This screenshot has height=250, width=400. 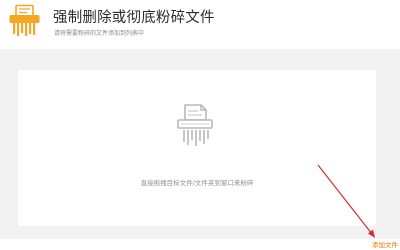 What do you see at coordinates (99, 33) in the screenshot?
I see `page-subtitle: 请将需要粉碎的文件添加到列表中` at bounding box center [99, 33].